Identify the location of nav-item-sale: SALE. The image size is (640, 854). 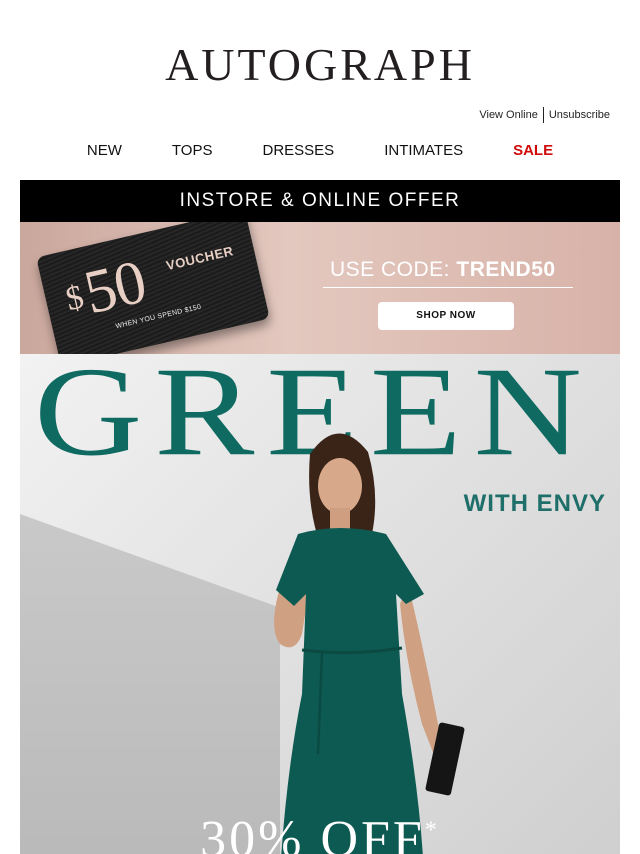
(533, 150).